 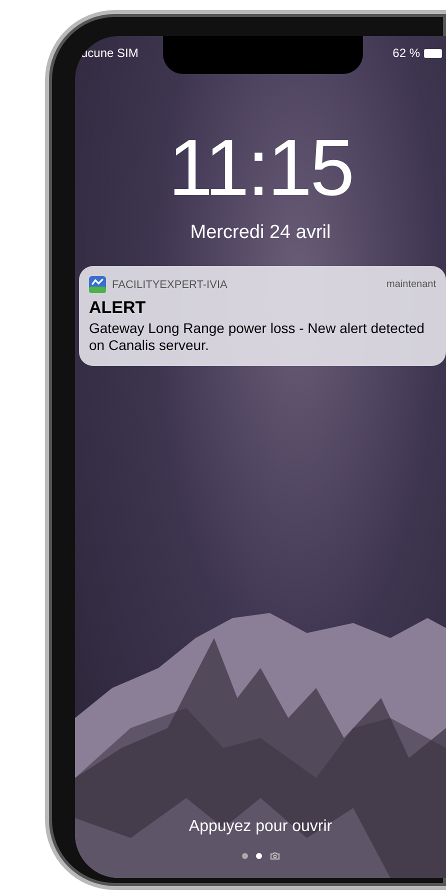 I want to click on app-icon, so click(x=97, y=284).